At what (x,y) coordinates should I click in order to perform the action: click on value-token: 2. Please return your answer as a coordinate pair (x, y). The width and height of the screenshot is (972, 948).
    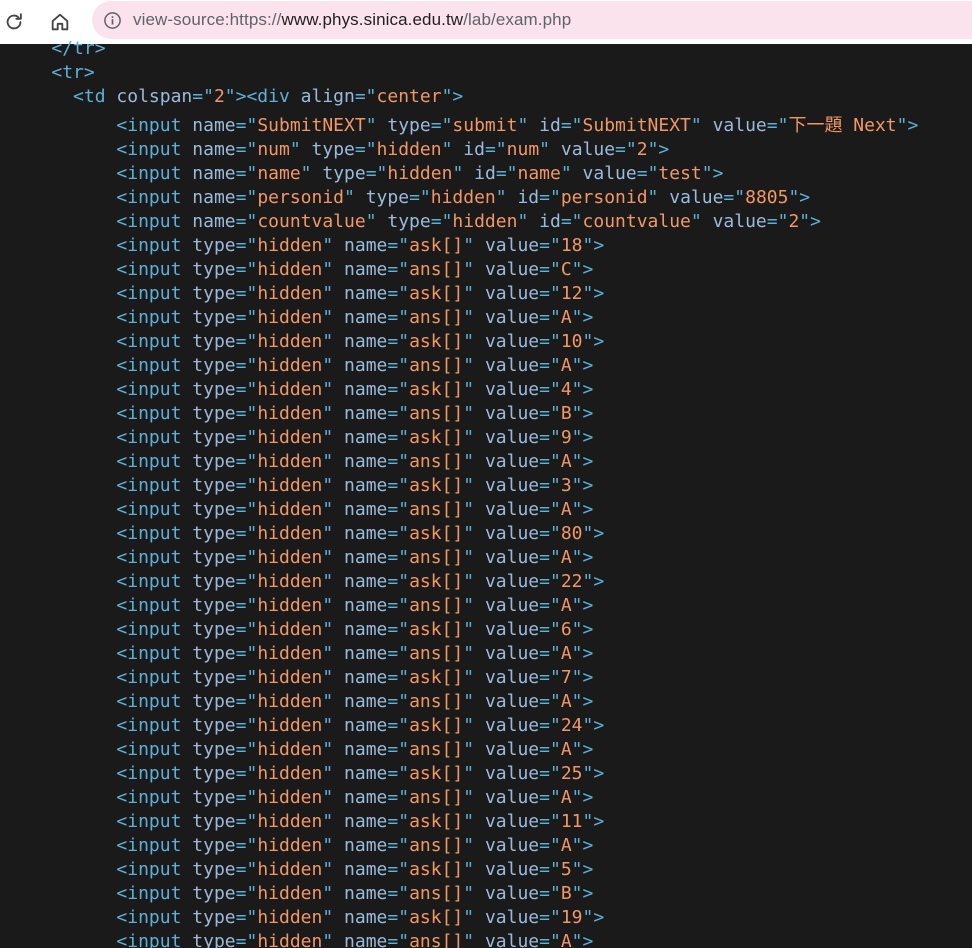
    Looking at the image, I should click on (642, 149).